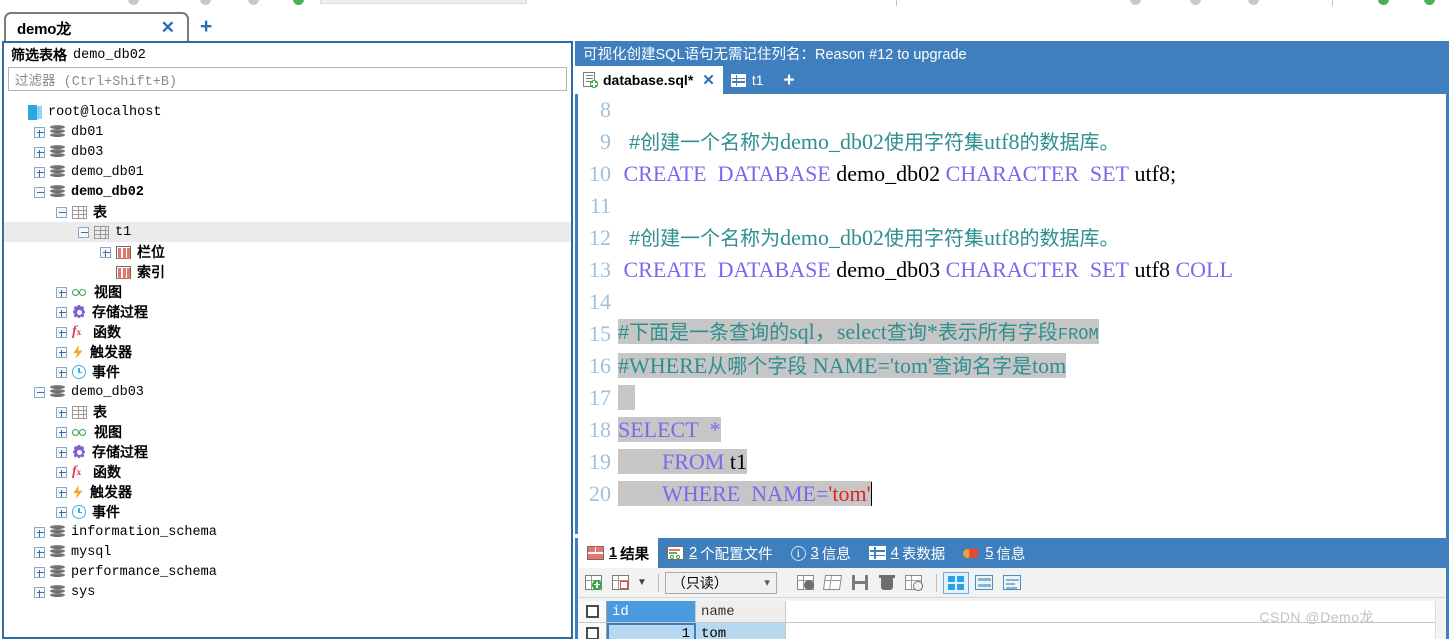  Describe the element at coordinates (860, 583) in the screenshot. I see `save-icon` at that location.